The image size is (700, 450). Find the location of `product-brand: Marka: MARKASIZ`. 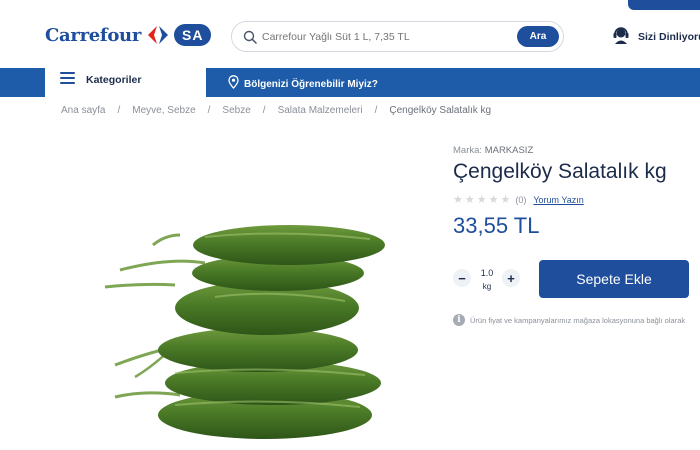

product-brand: Marka: MARKASIZ is located at coordinates (493, 150).